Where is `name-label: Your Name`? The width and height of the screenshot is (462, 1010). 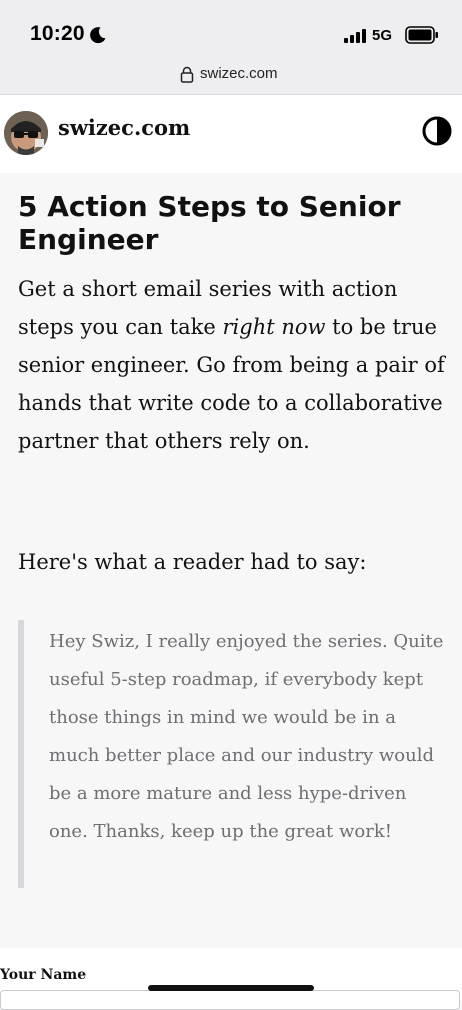 name-label: Your Name is located at coordinates (43, 975).